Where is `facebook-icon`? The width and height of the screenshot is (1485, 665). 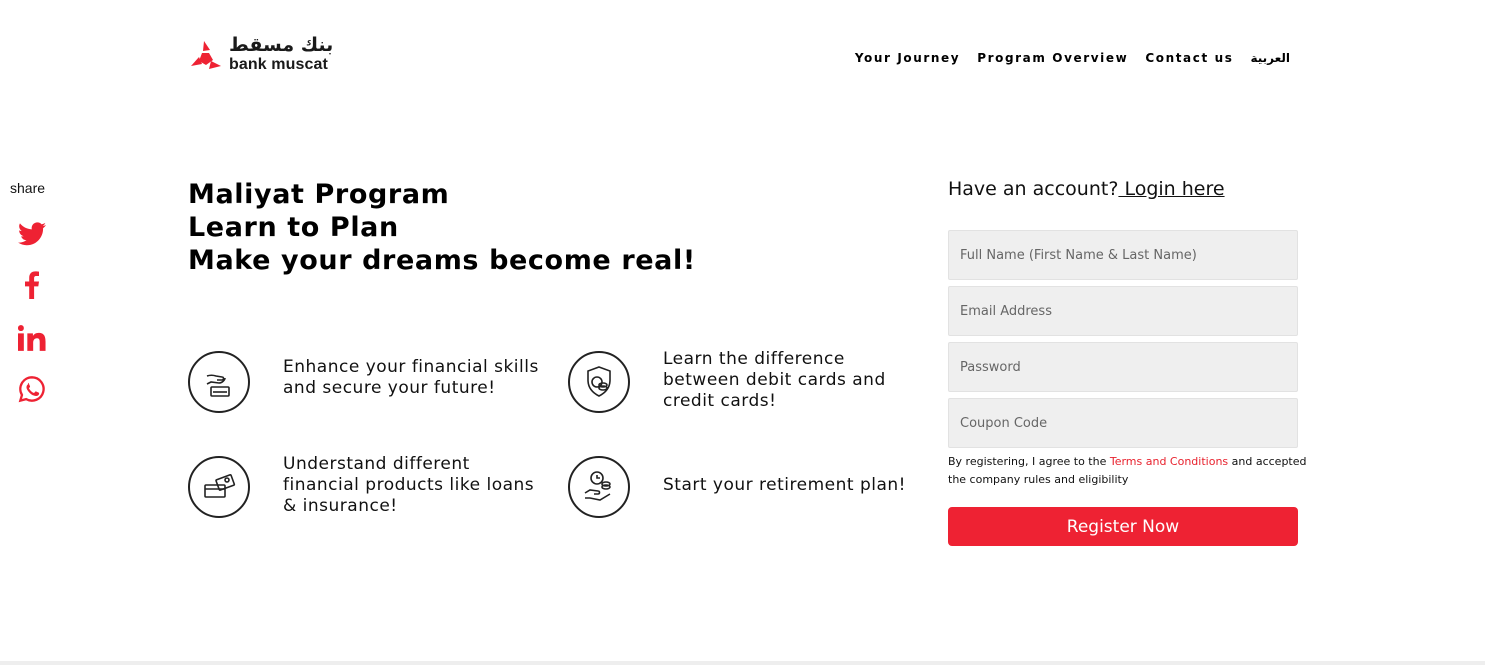 facebook-icon is located at coordinates (32, 285).